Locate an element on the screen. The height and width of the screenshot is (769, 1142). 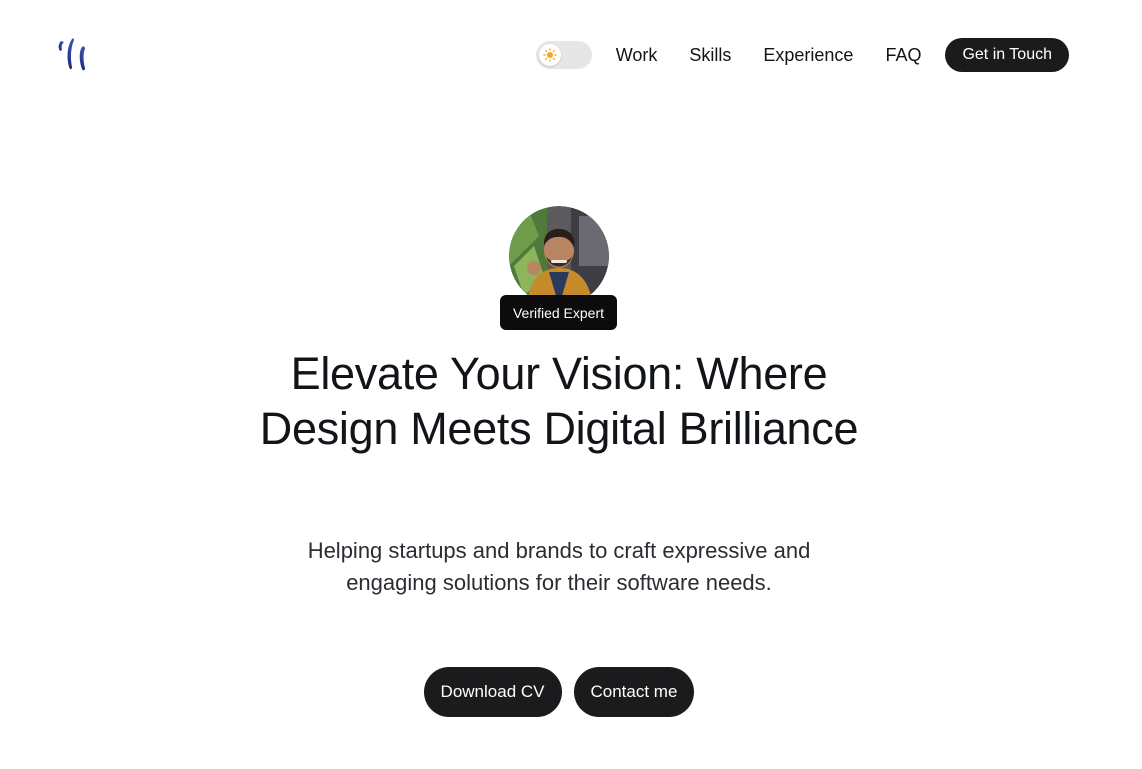
get-in-touch-button: Get in Touch is located at coordinates (1007, 55).